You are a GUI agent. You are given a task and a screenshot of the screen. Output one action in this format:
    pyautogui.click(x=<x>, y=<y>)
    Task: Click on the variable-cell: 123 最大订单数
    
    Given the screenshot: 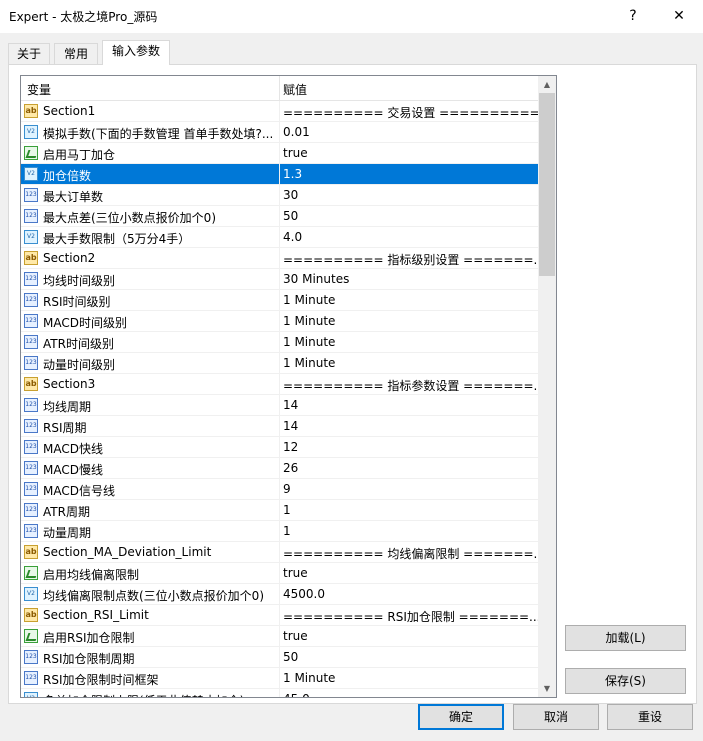 What is the action you would take?
    pyautogui.click(x=150, y=195)
    